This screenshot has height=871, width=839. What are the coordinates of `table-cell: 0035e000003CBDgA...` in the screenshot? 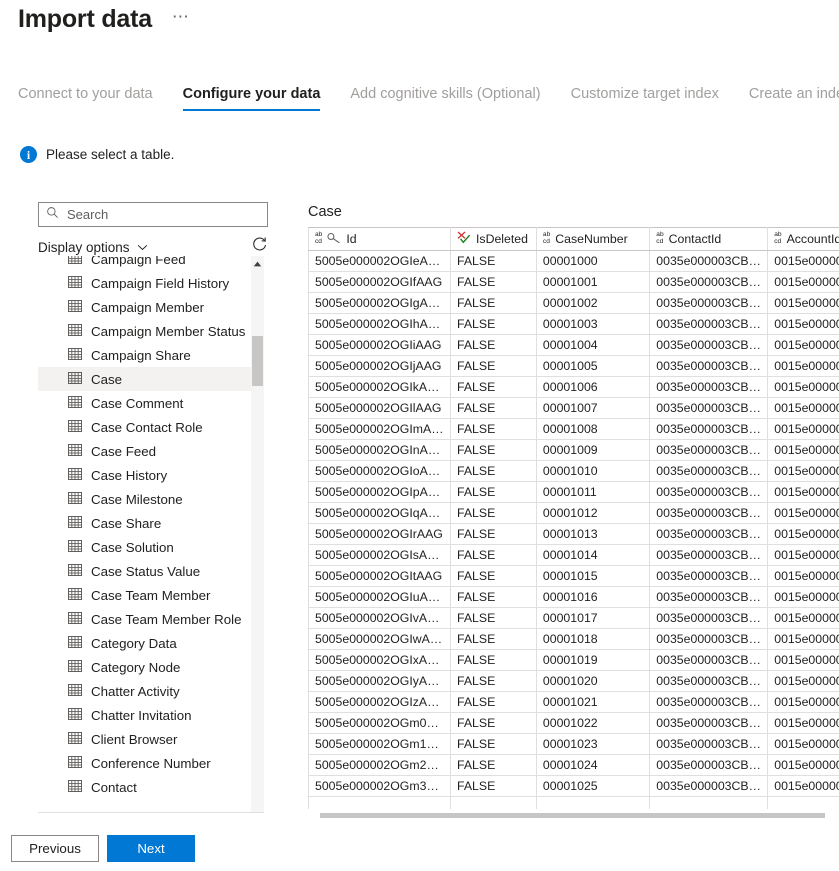 It's located at (709, 387).